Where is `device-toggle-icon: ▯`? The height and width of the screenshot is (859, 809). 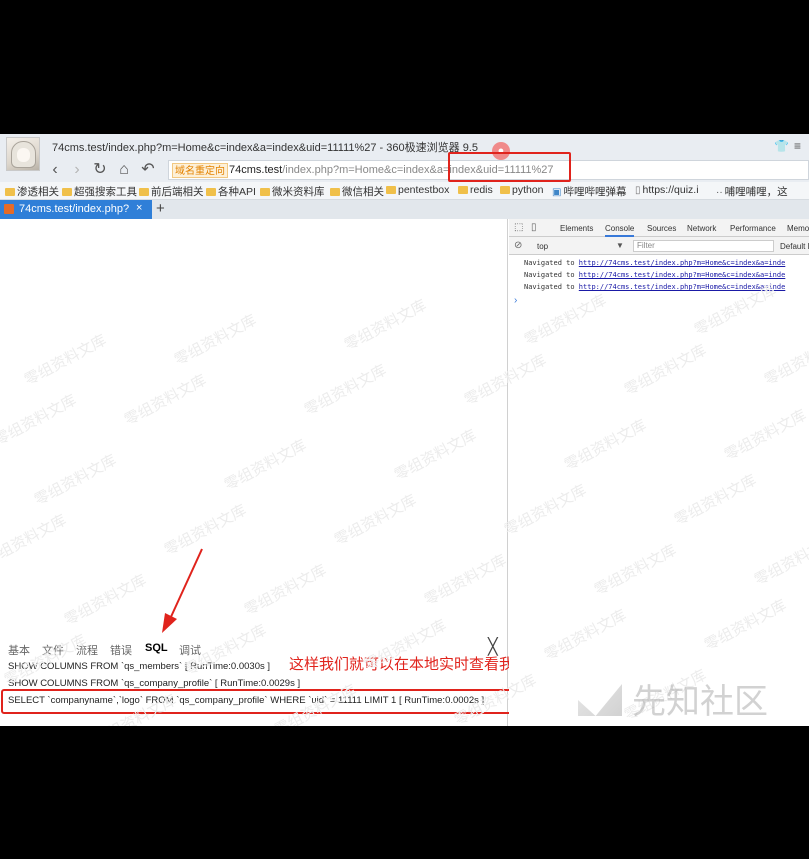 device-toggle-icon: ▯ is located at coordinates (534, 227).